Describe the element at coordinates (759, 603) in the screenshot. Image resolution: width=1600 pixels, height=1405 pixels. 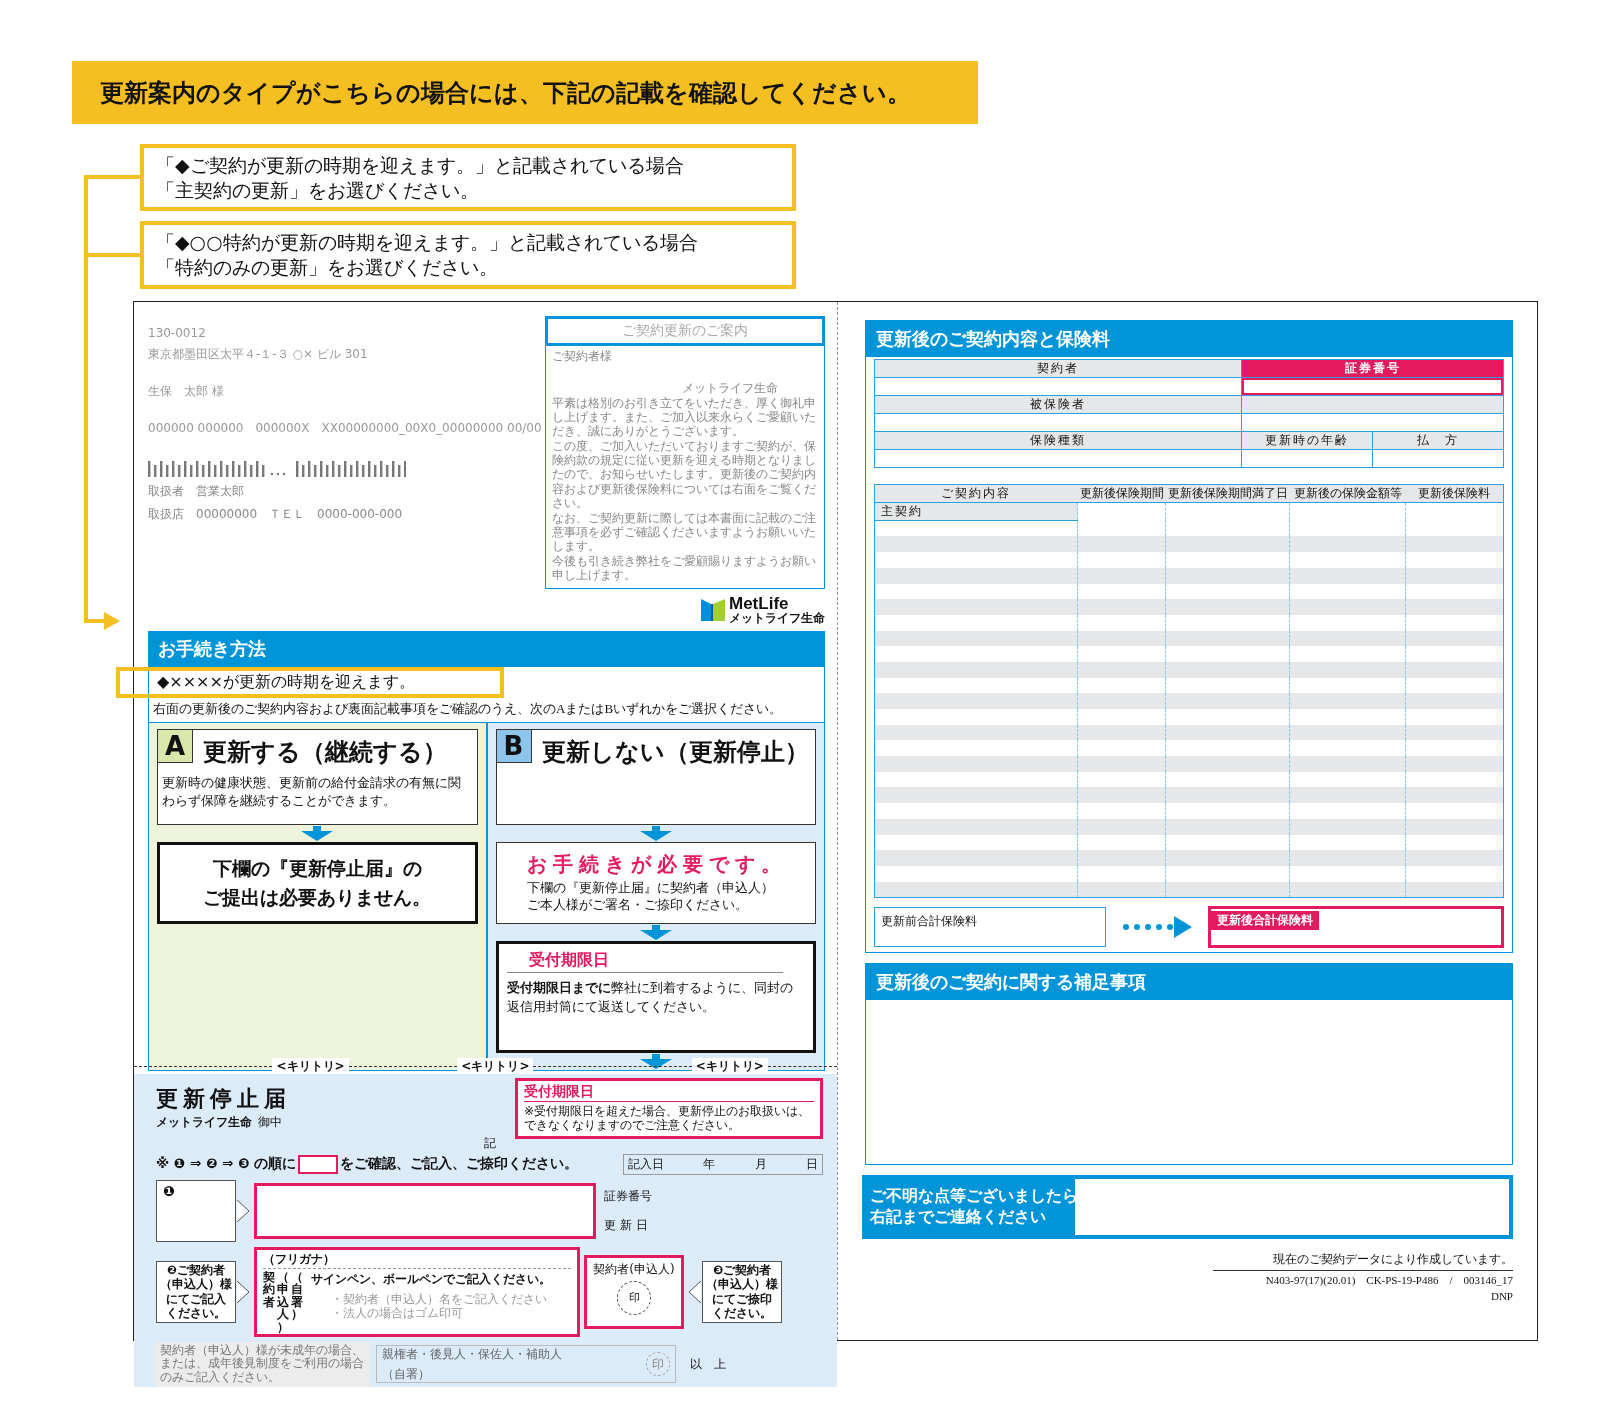
I see `logo-name: MetLife` at that location.